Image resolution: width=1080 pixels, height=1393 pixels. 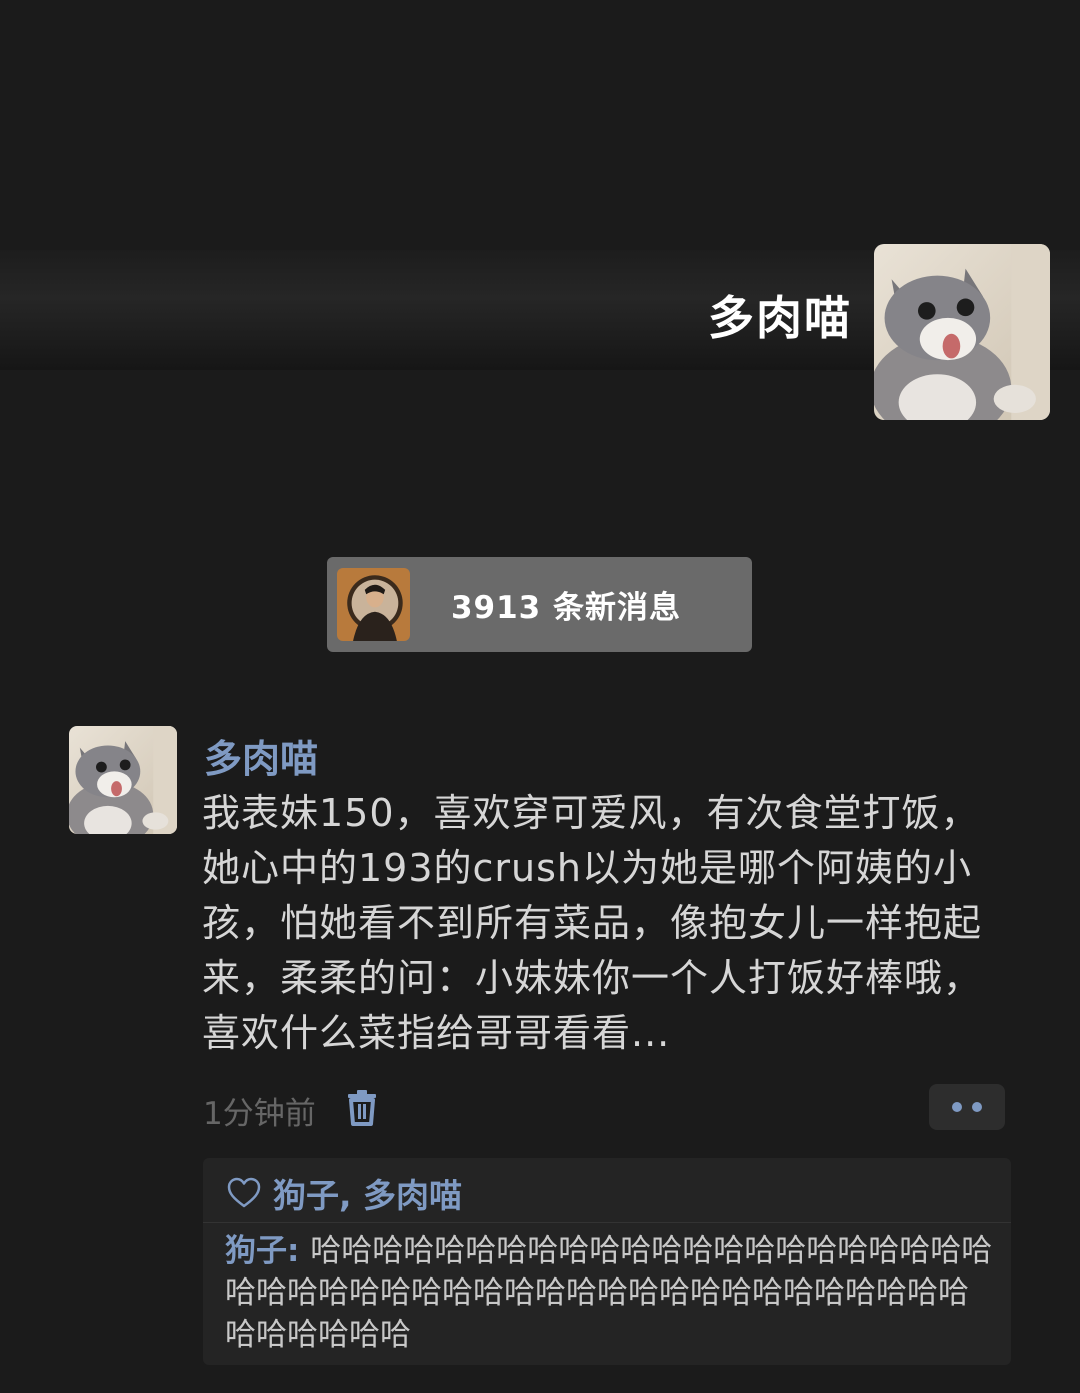 I want to click on profile-name: 多肉喵, so click(x=780, y=318).